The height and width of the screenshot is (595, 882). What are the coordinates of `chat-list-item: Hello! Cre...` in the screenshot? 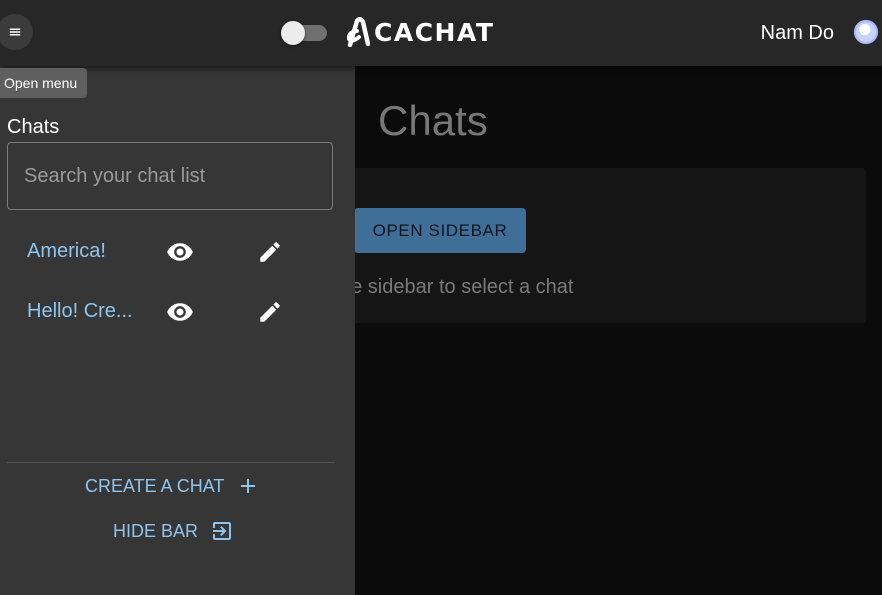 It's located at (177, 312).